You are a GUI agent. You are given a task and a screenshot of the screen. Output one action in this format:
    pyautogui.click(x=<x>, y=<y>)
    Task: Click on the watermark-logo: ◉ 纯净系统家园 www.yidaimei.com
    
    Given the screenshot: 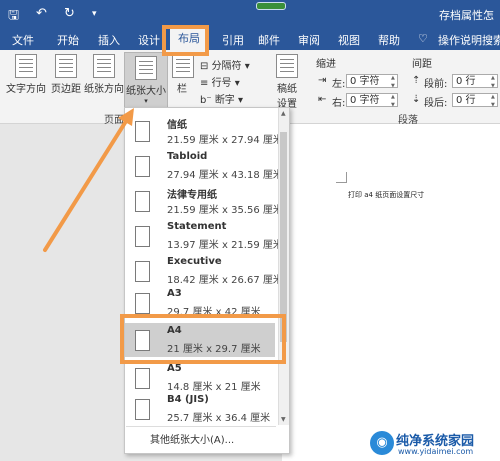 What is the action you would take?
    pyautogui.click(x=433, y=444)
    